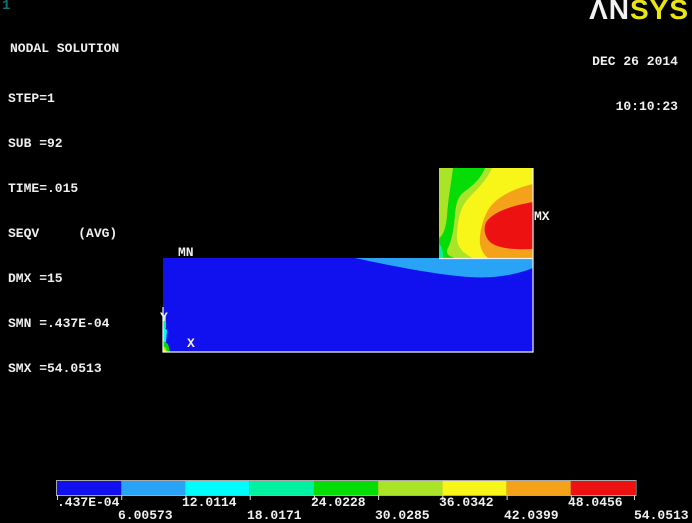 Image resolution: width=692 pixels, height=523 pixels. Describe the element at coordinates (531, 515) in the screenshot. I see `legend-value: 42.0399` at that location.